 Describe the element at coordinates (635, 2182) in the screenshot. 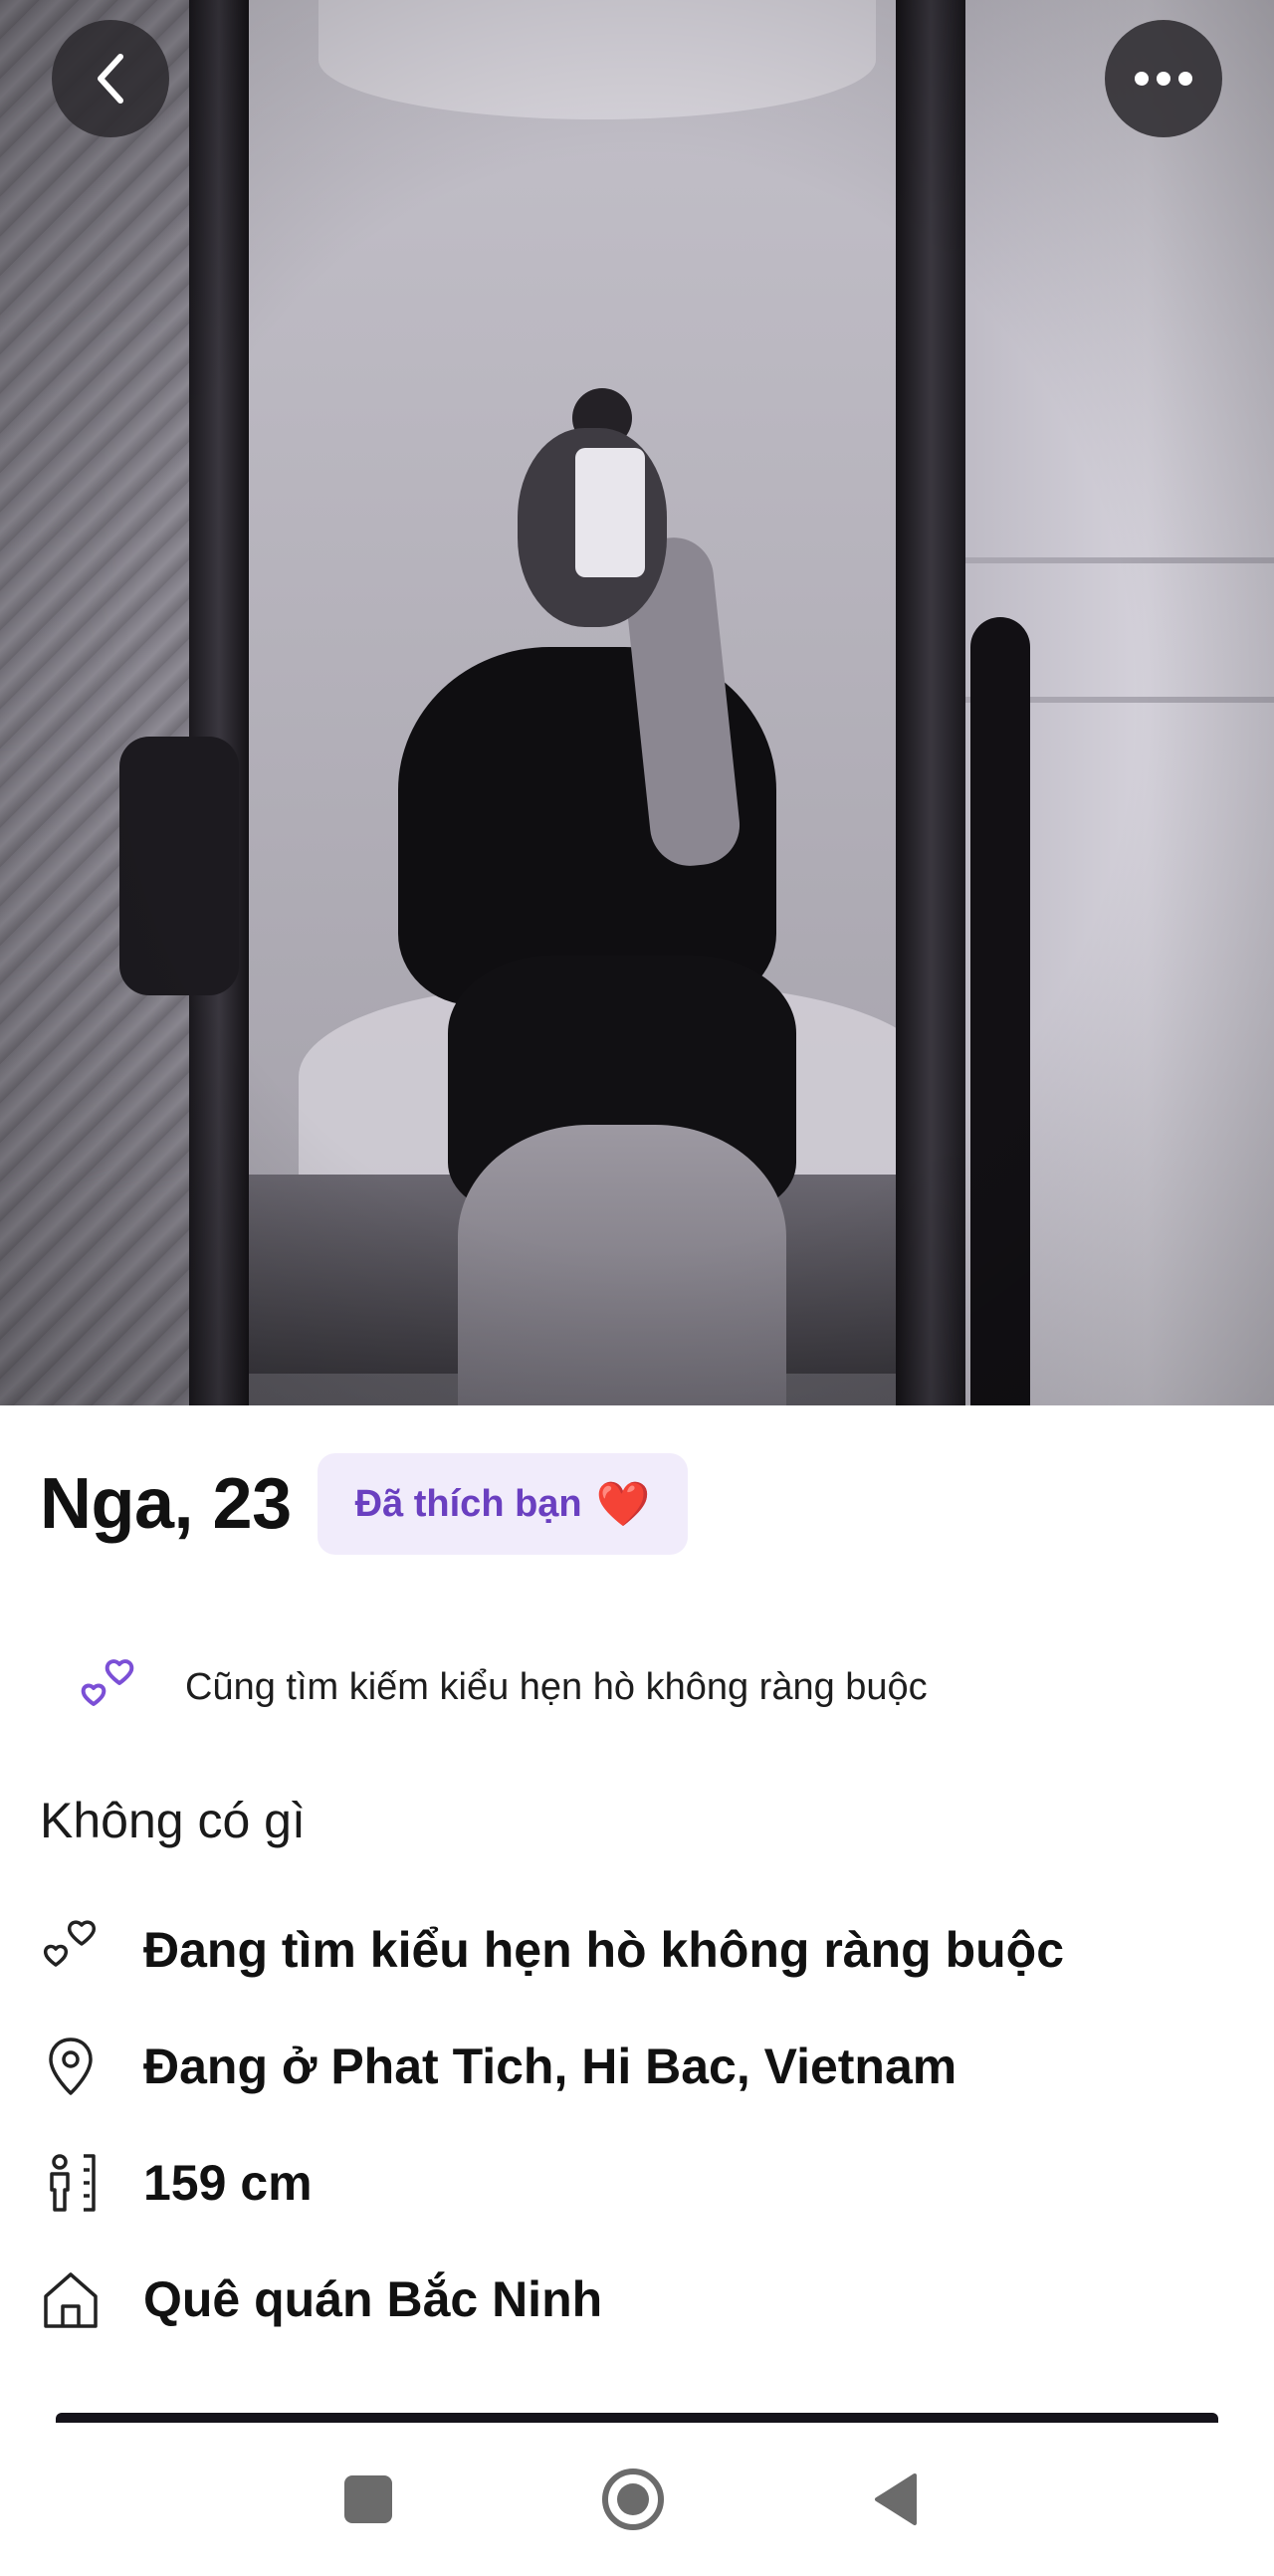

I see `detail-height: 159 cm` at that location.